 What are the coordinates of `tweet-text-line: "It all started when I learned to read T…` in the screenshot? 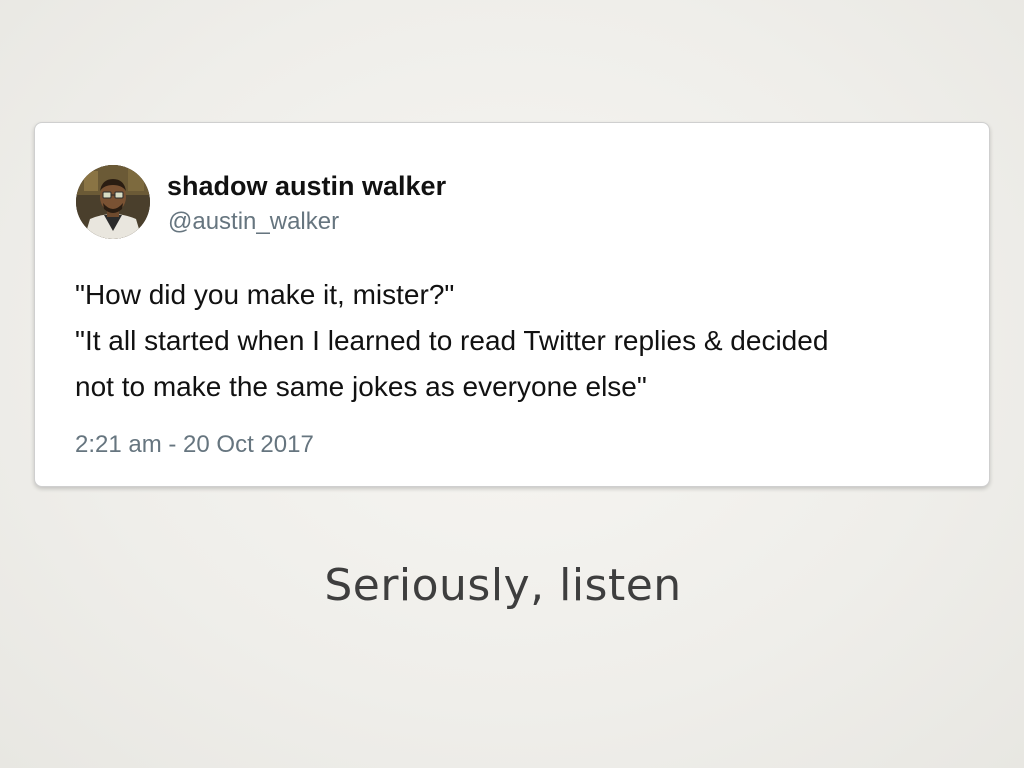 It's located at (452, 340).